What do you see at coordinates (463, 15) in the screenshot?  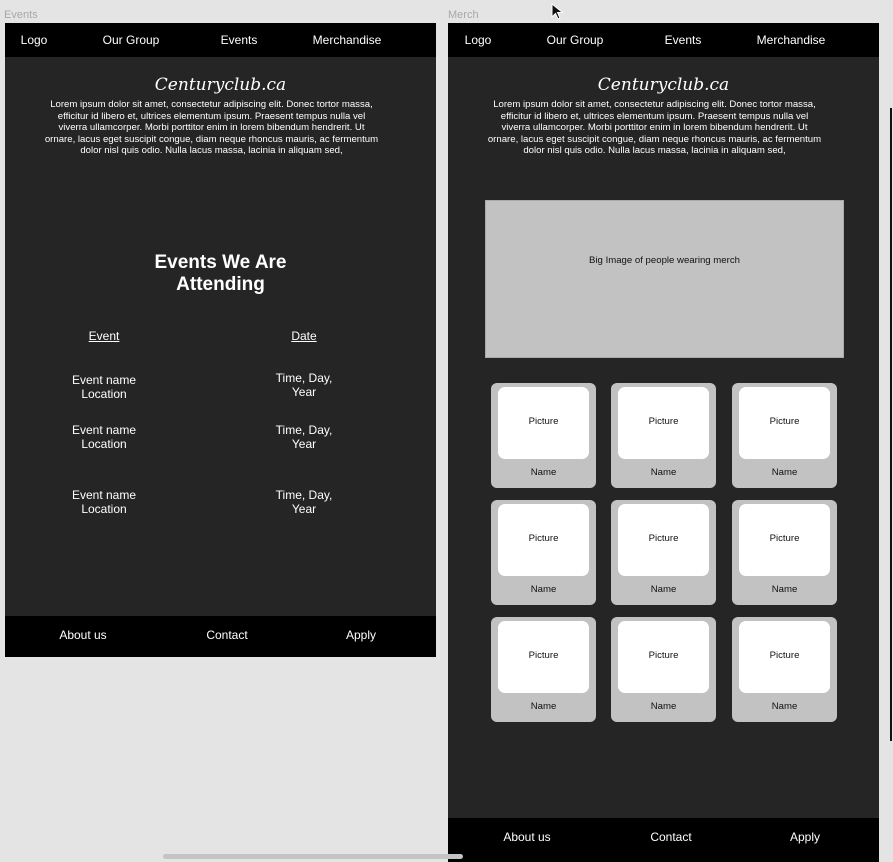 I see `merch-frame-label: Merch` at bounding box center [463, 15].